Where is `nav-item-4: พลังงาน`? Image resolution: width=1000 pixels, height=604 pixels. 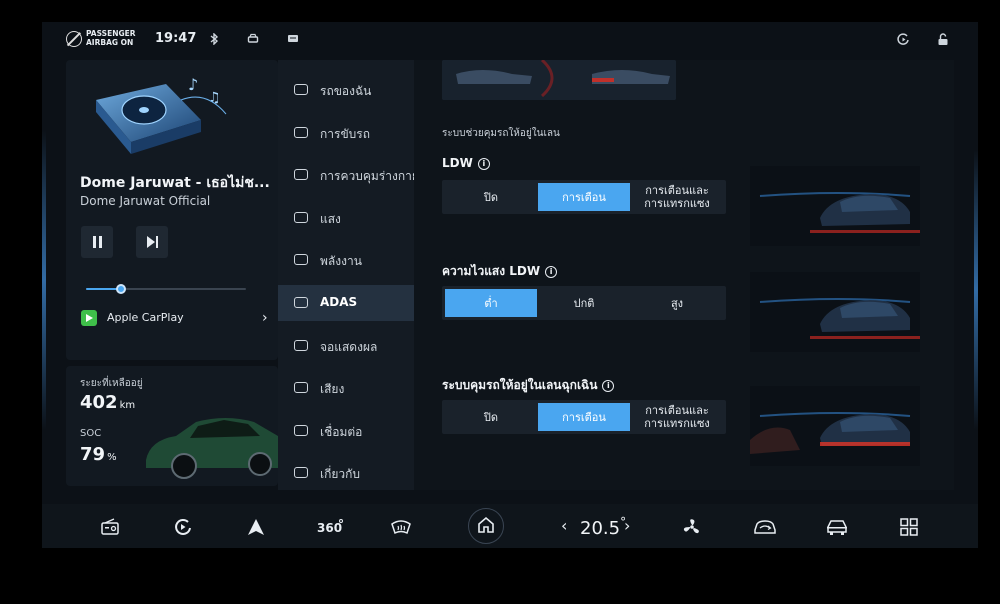
nav-item-4: พลังงาน is located at coordinates (346, 260).